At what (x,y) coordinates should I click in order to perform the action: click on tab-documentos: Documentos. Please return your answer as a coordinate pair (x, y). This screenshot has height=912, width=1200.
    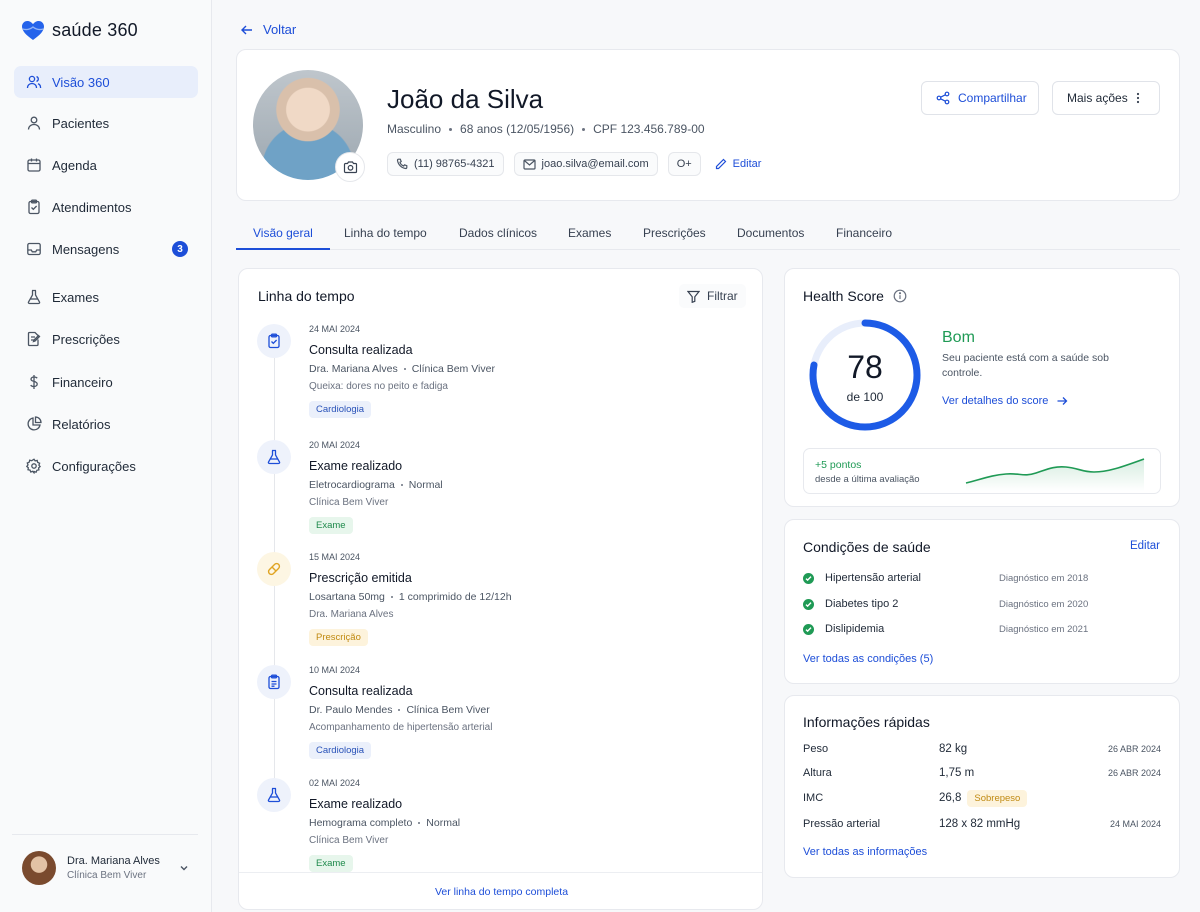
    Looking at the image, I should click on (770, 236).